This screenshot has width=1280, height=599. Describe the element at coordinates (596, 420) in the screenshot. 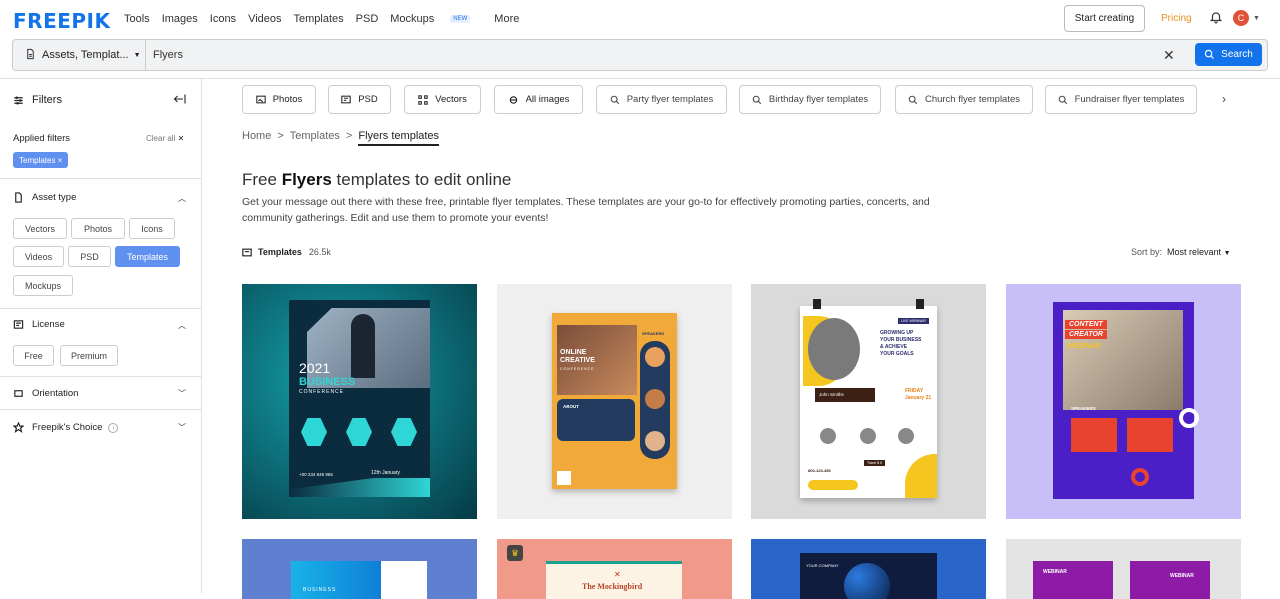

I see `about-box: ABOUT` at that location.